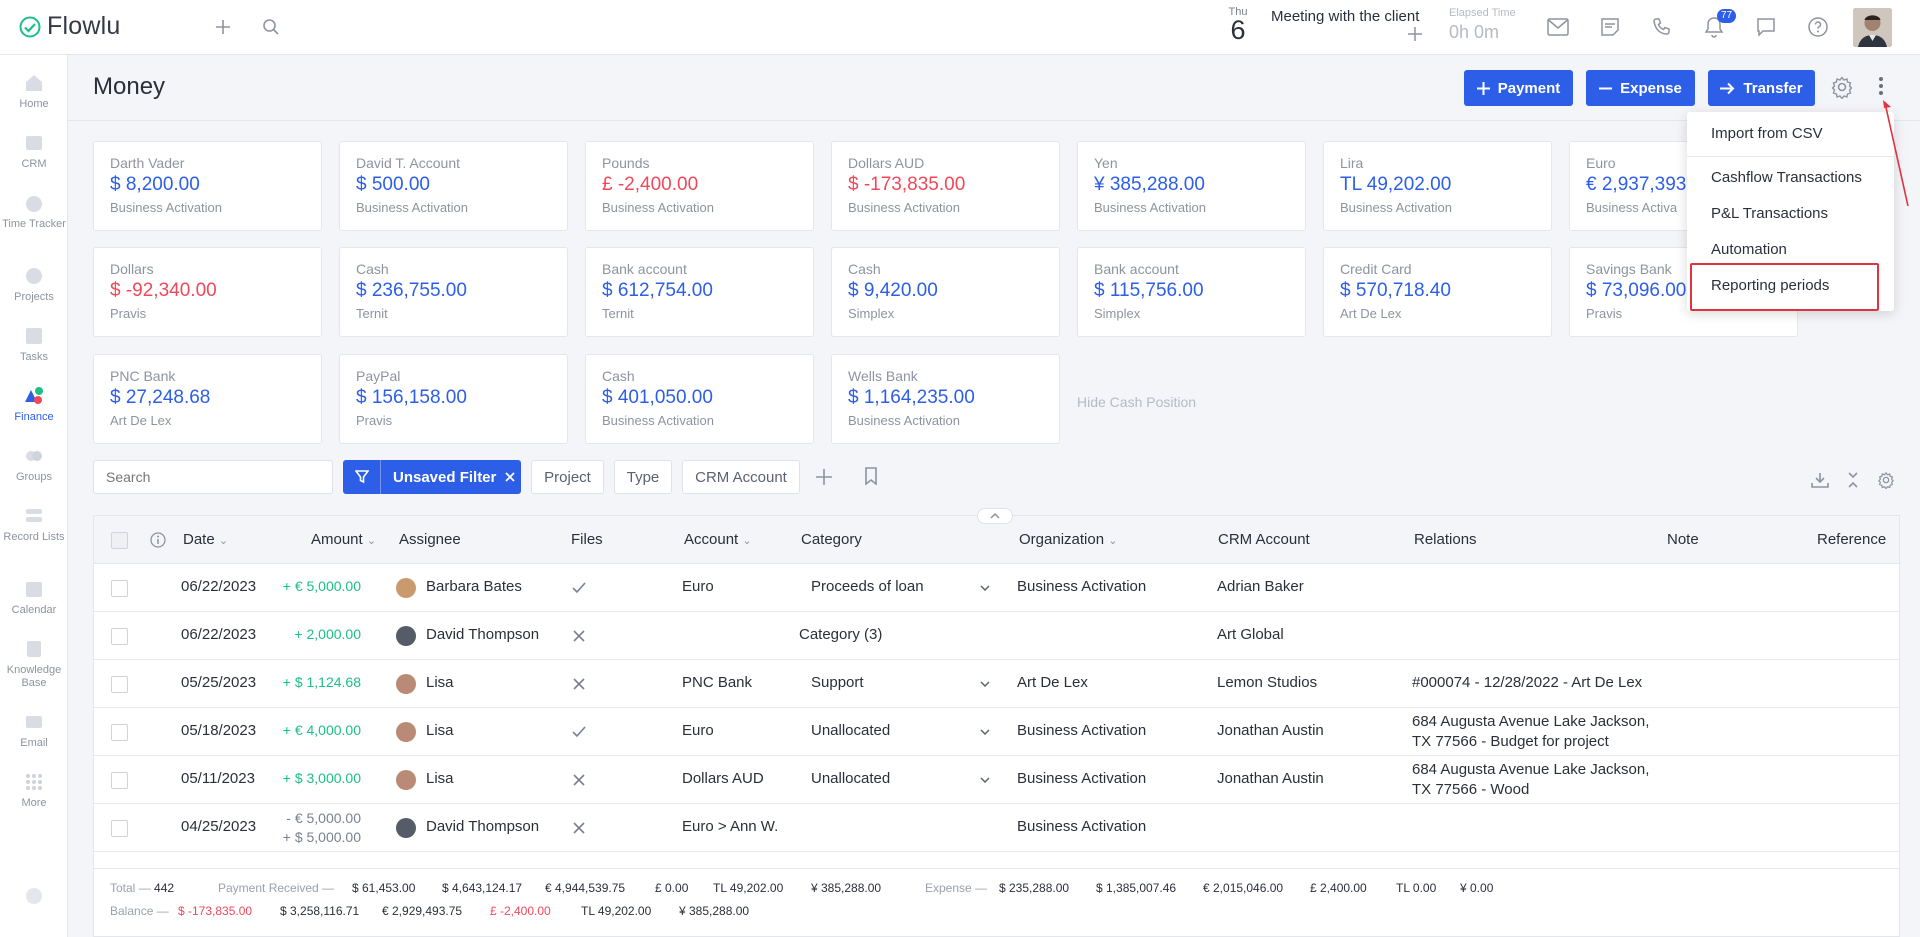  Describe the element at coordinates (34, 789) in the screenshot. I see `sidebar-item-more: More` at that location.